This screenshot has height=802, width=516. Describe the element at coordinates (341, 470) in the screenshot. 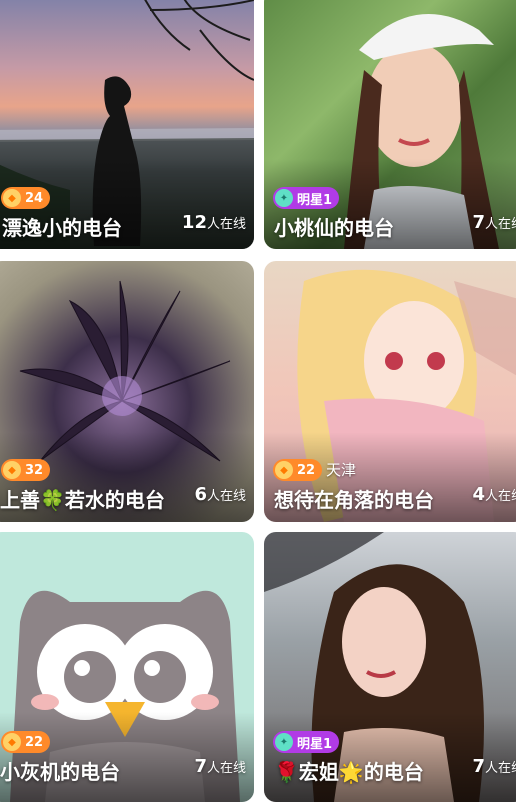

I see `location-label: 天津` at that location.